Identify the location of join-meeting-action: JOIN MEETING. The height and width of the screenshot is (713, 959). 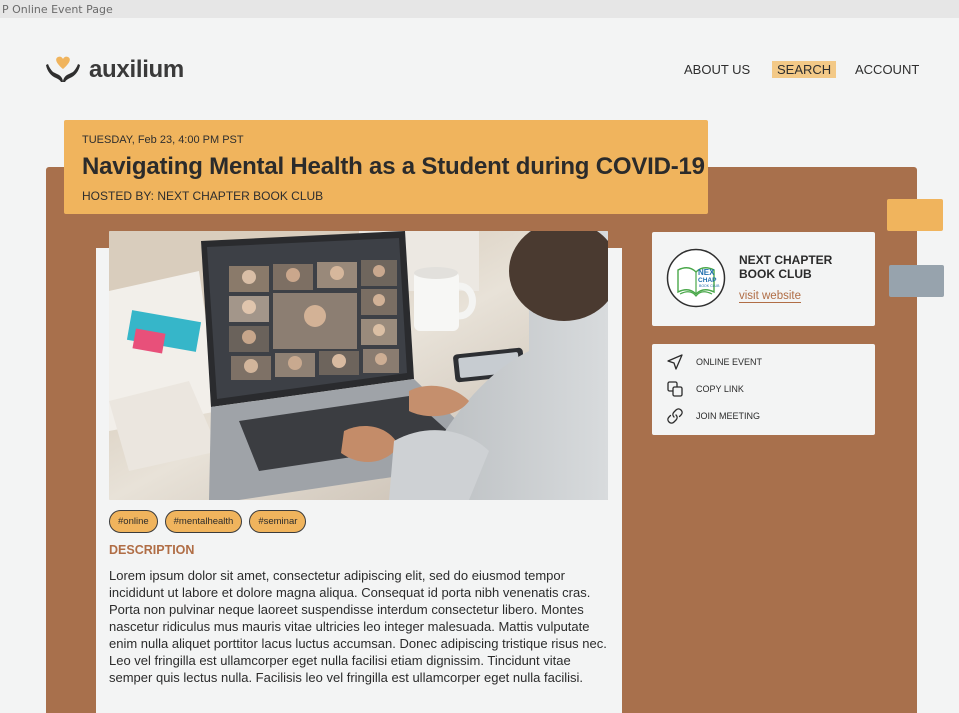
(713, 416).